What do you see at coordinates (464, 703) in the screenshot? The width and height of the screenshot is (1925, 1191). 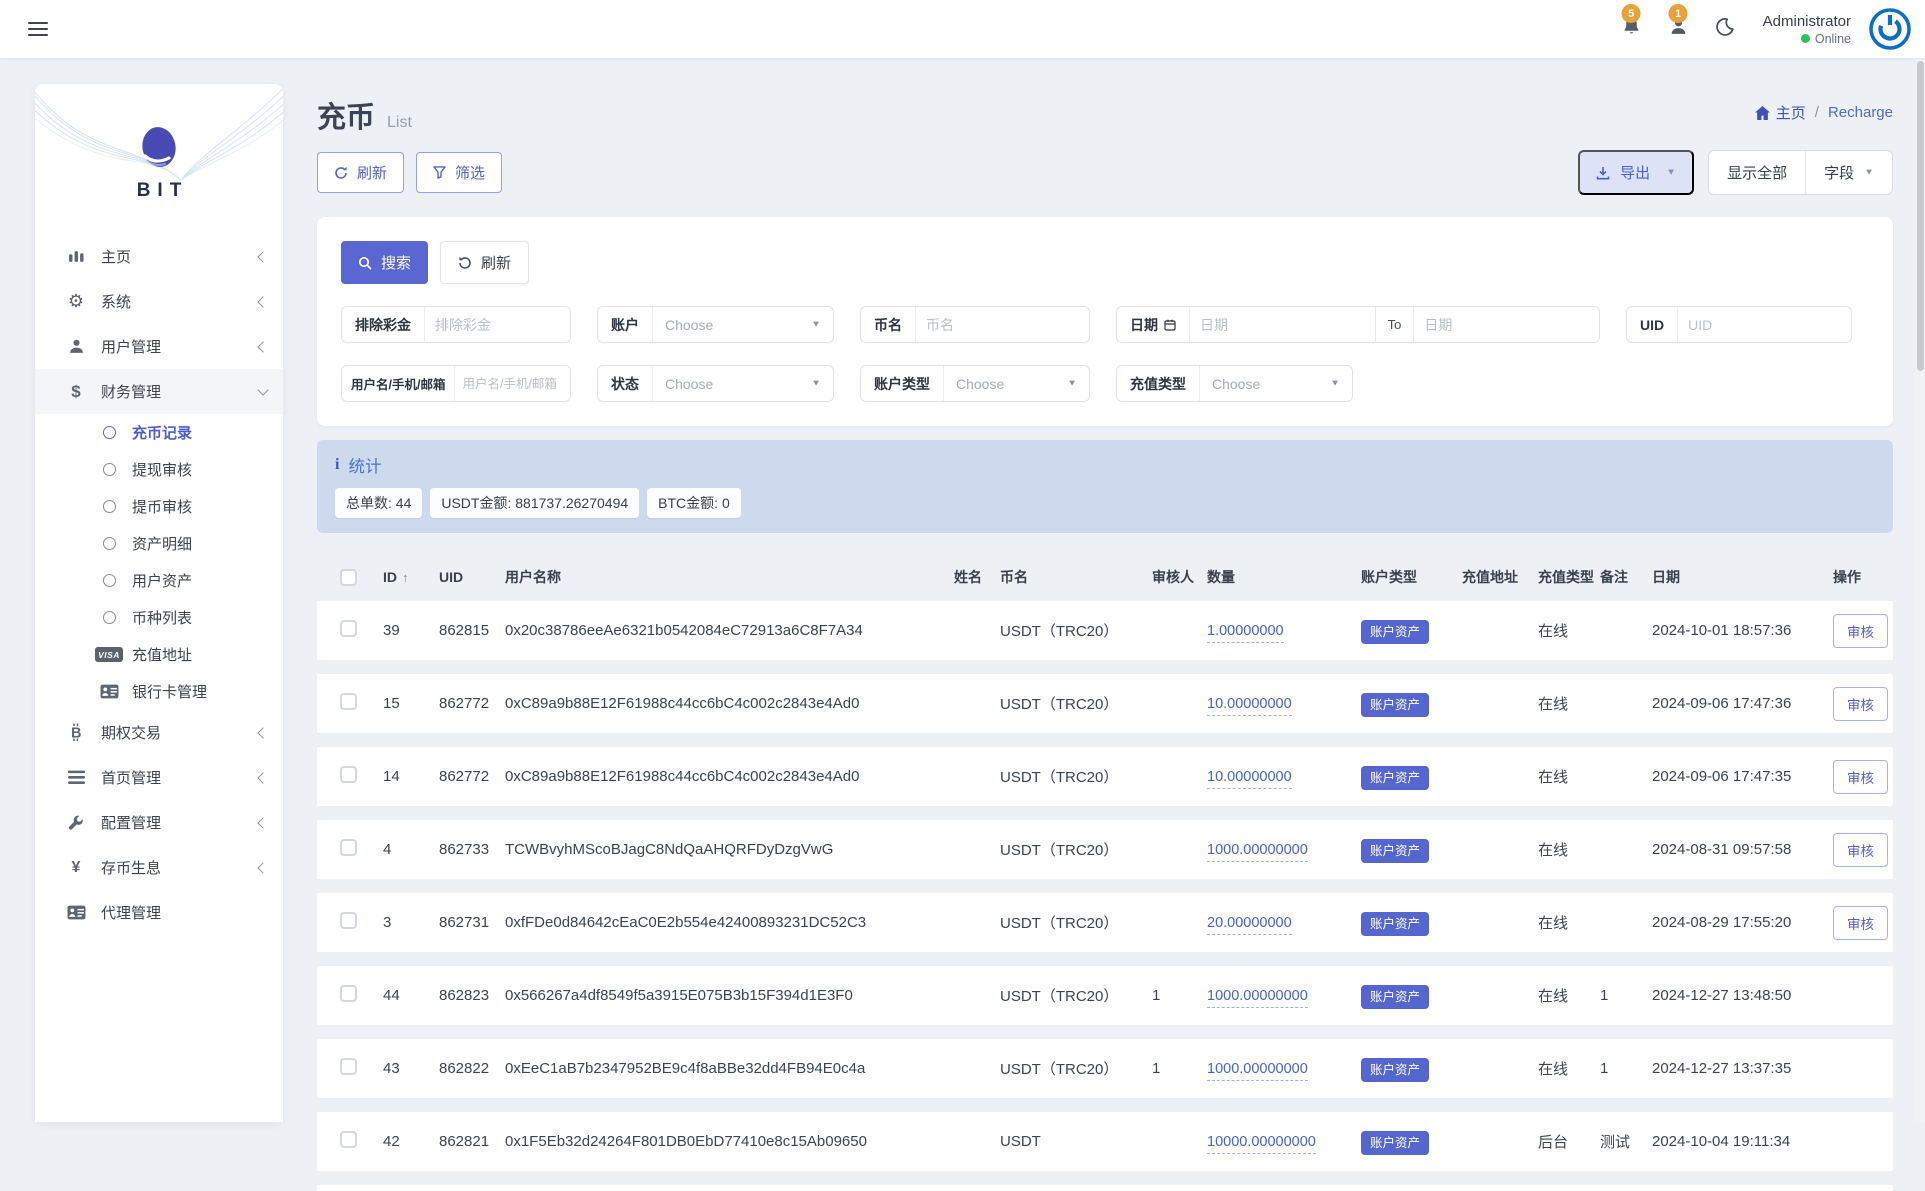 I see `cell-uid: 862772` at bounding box center [464, 703].